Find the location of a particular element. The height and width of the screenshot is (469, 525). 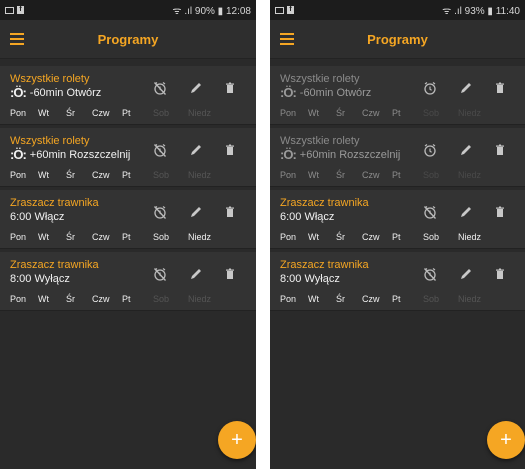

status-bar: f ᯤ .ıl 90% ▮ 12:08 is located at coordinates (128, 10).